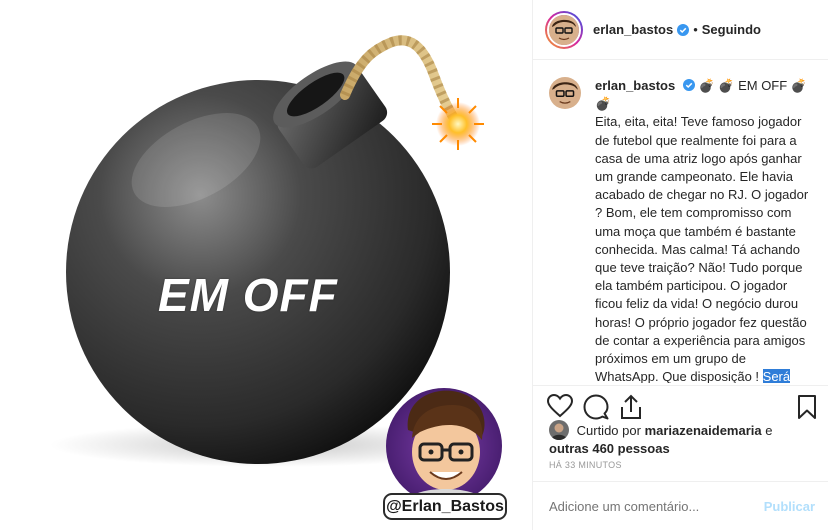 The width and height of the screenshot is (828, 530). Describe the element at coordinates (445, 506) in the screenshot. I see `watermark-handle: @Erlan_Bastos` at that location.